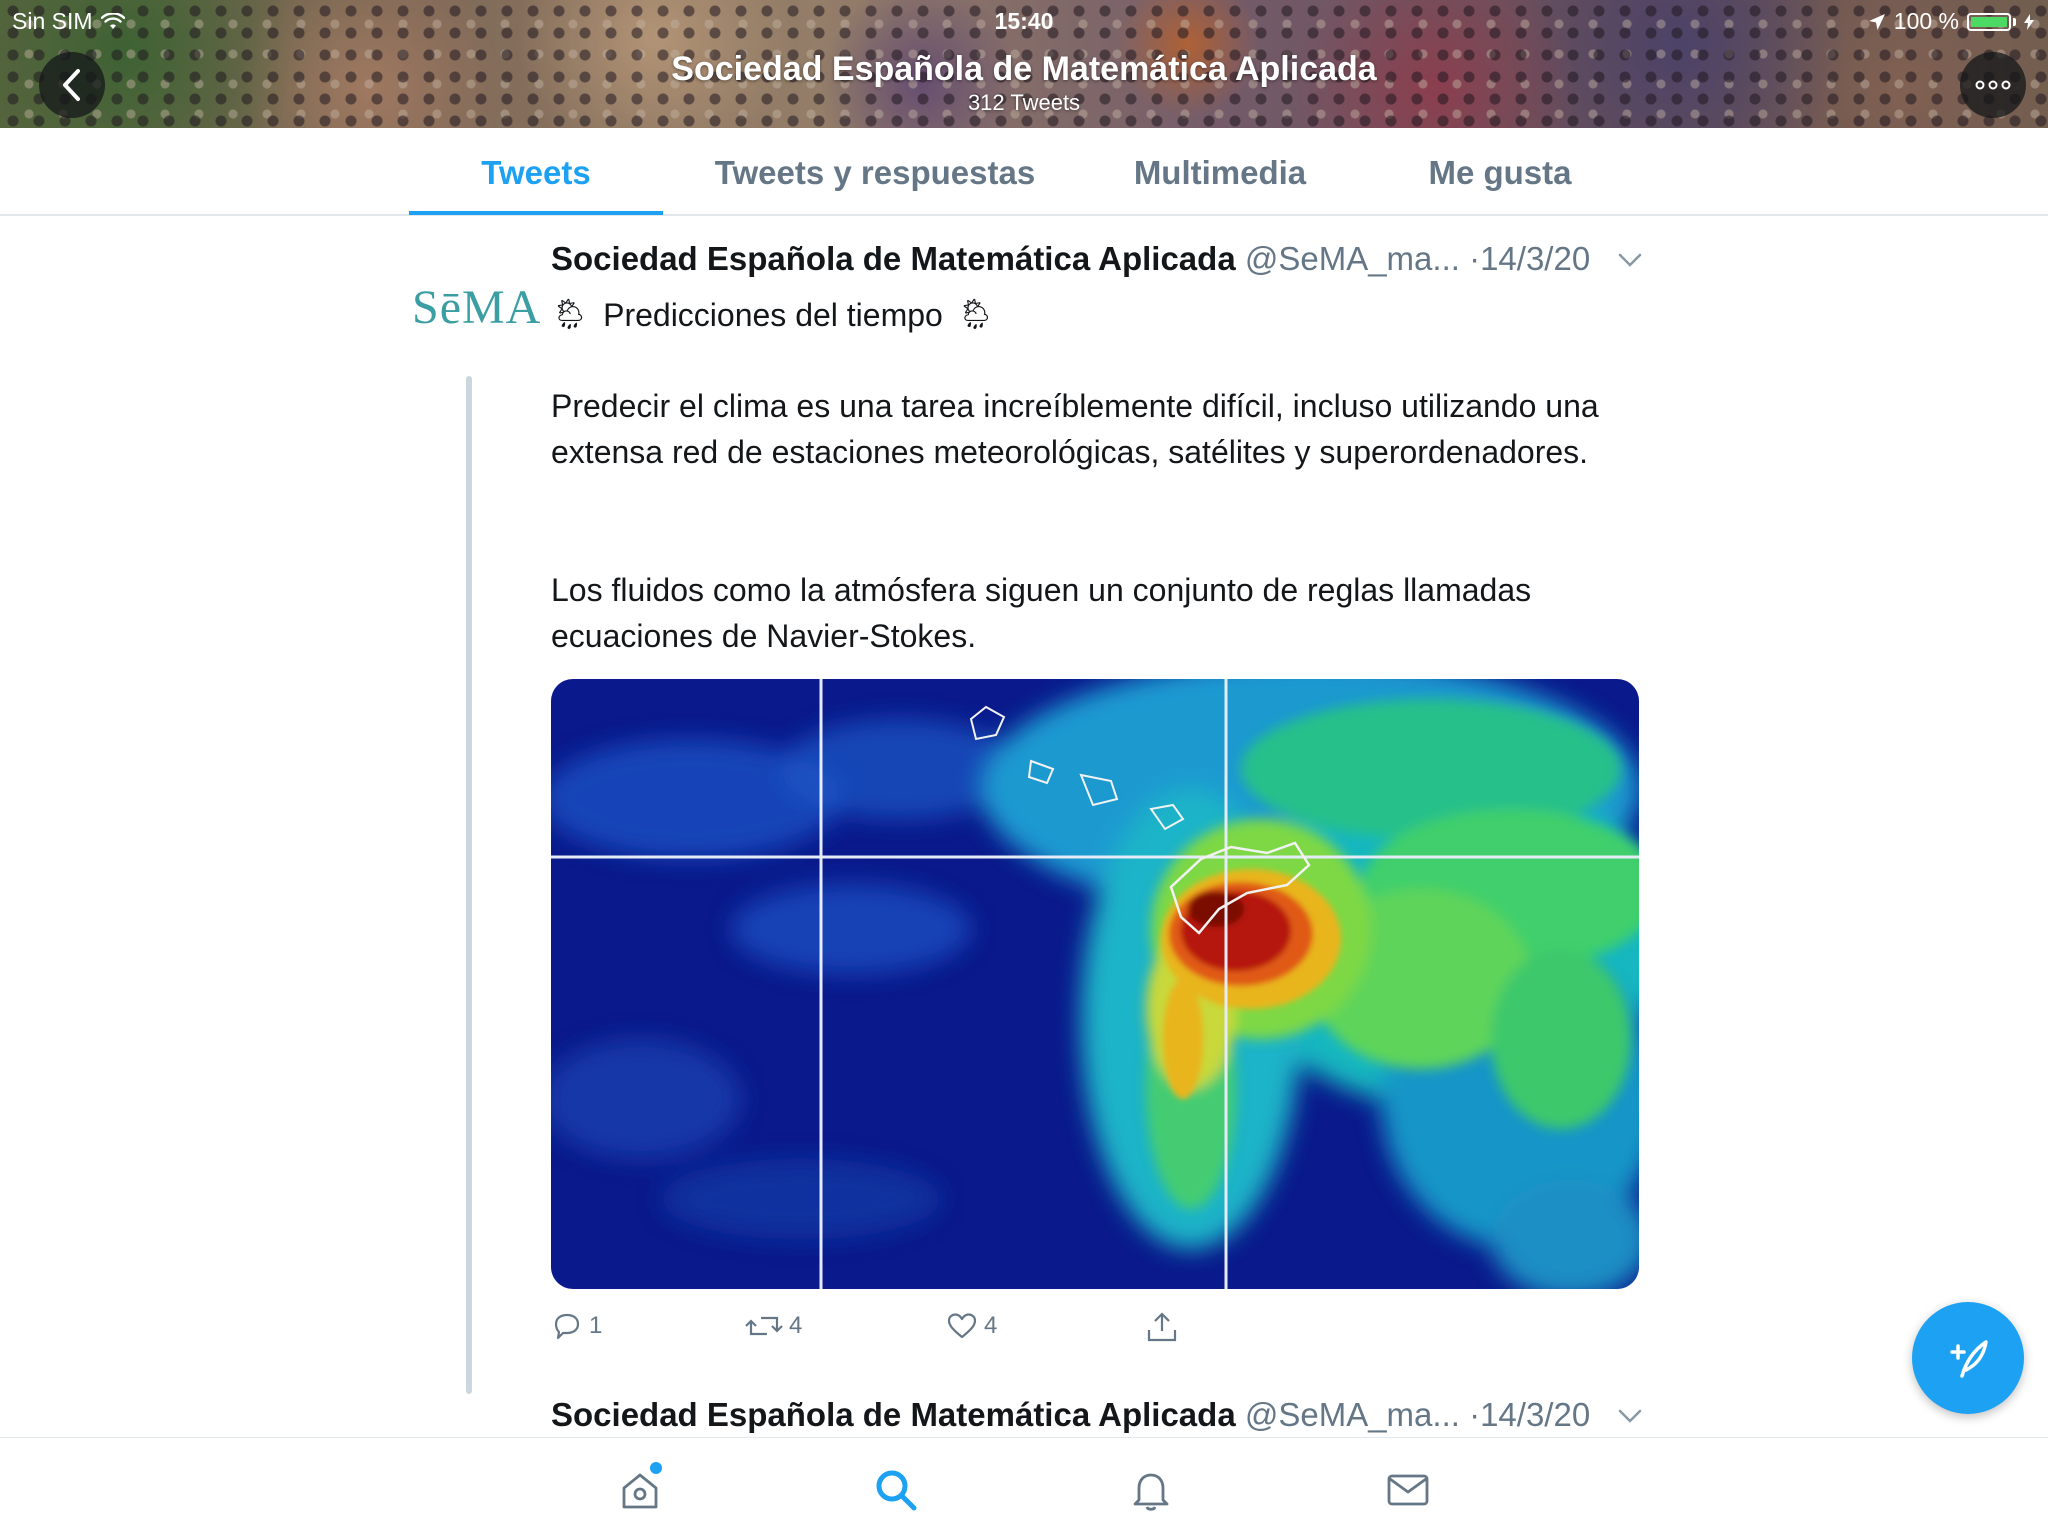  What do you see at coordinates (567, 1326) in the screenshot?
I see `reply-icon` at bounding box center [567, 1326].